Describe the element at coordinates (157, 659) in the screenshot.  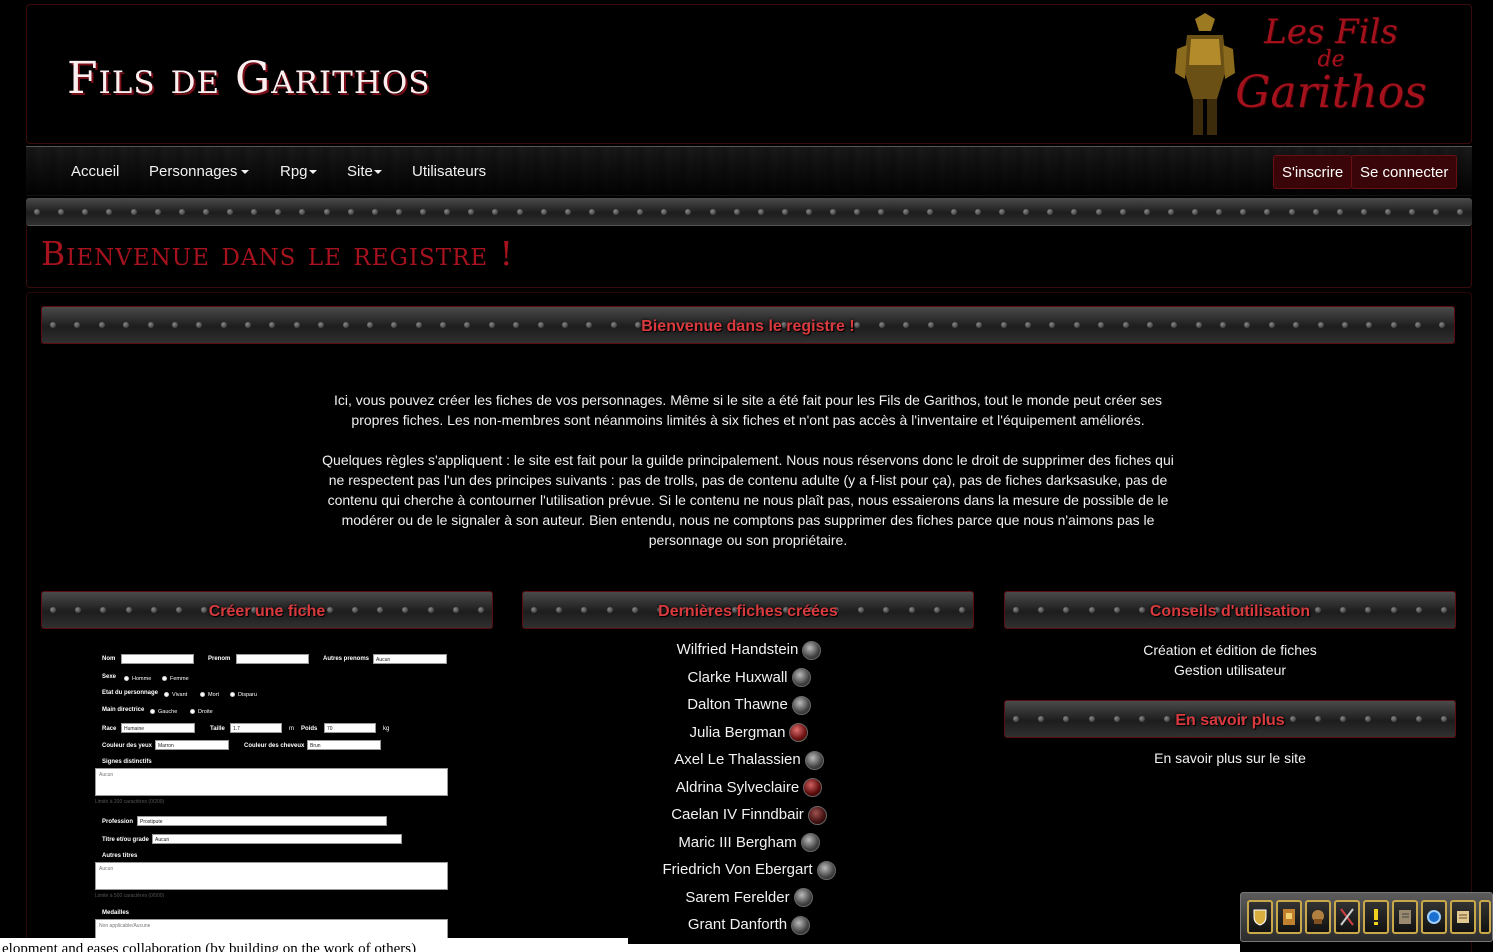
I see `nom-field` at that location.